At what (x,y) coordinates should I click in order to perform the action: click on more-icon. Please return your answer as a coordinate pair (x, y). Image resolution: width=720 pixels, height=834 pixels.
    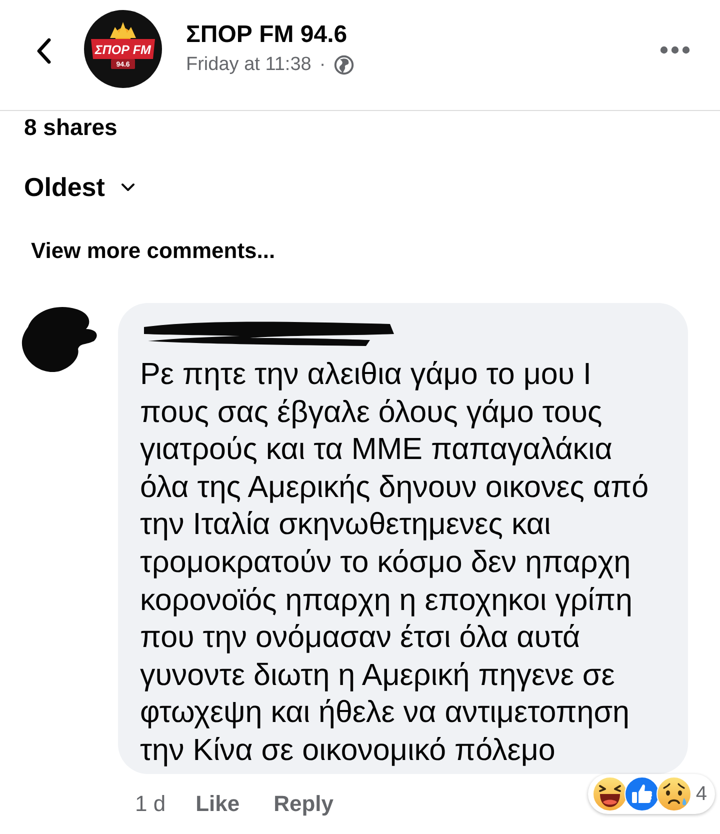
    Looking at the image, I should click on (675, 50).